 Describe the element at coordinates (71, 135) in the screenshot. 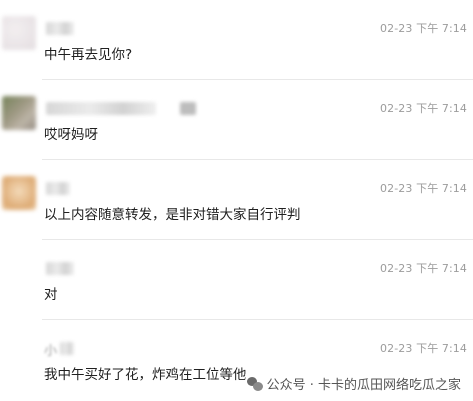

I see `comment-text: 哎呀妈呀` at that location.